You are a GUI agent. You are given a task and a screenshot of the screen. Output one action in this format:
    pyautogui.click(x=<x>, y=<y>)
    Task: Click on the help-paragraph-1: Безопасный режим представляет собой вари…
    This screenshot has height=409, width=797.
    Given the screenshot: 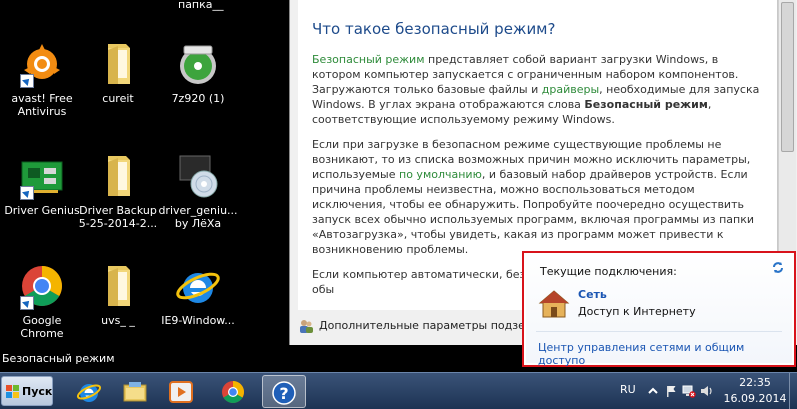 What is the action you would take?
    pyautogui.click(x=539, y=89)
    